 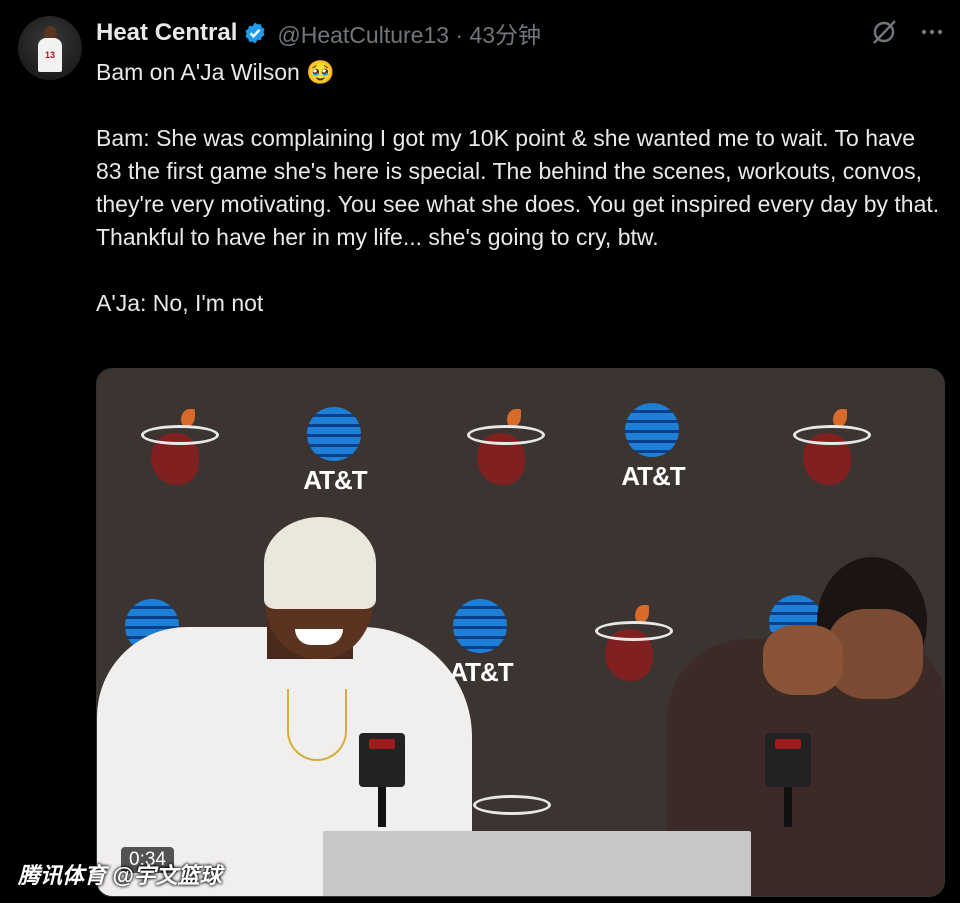 What do you see at coordinates (409, 33) in the screenshot?
I see `handle-and-time: @HeatCulture13 · 43分钟` at bounding box center [409, 33].